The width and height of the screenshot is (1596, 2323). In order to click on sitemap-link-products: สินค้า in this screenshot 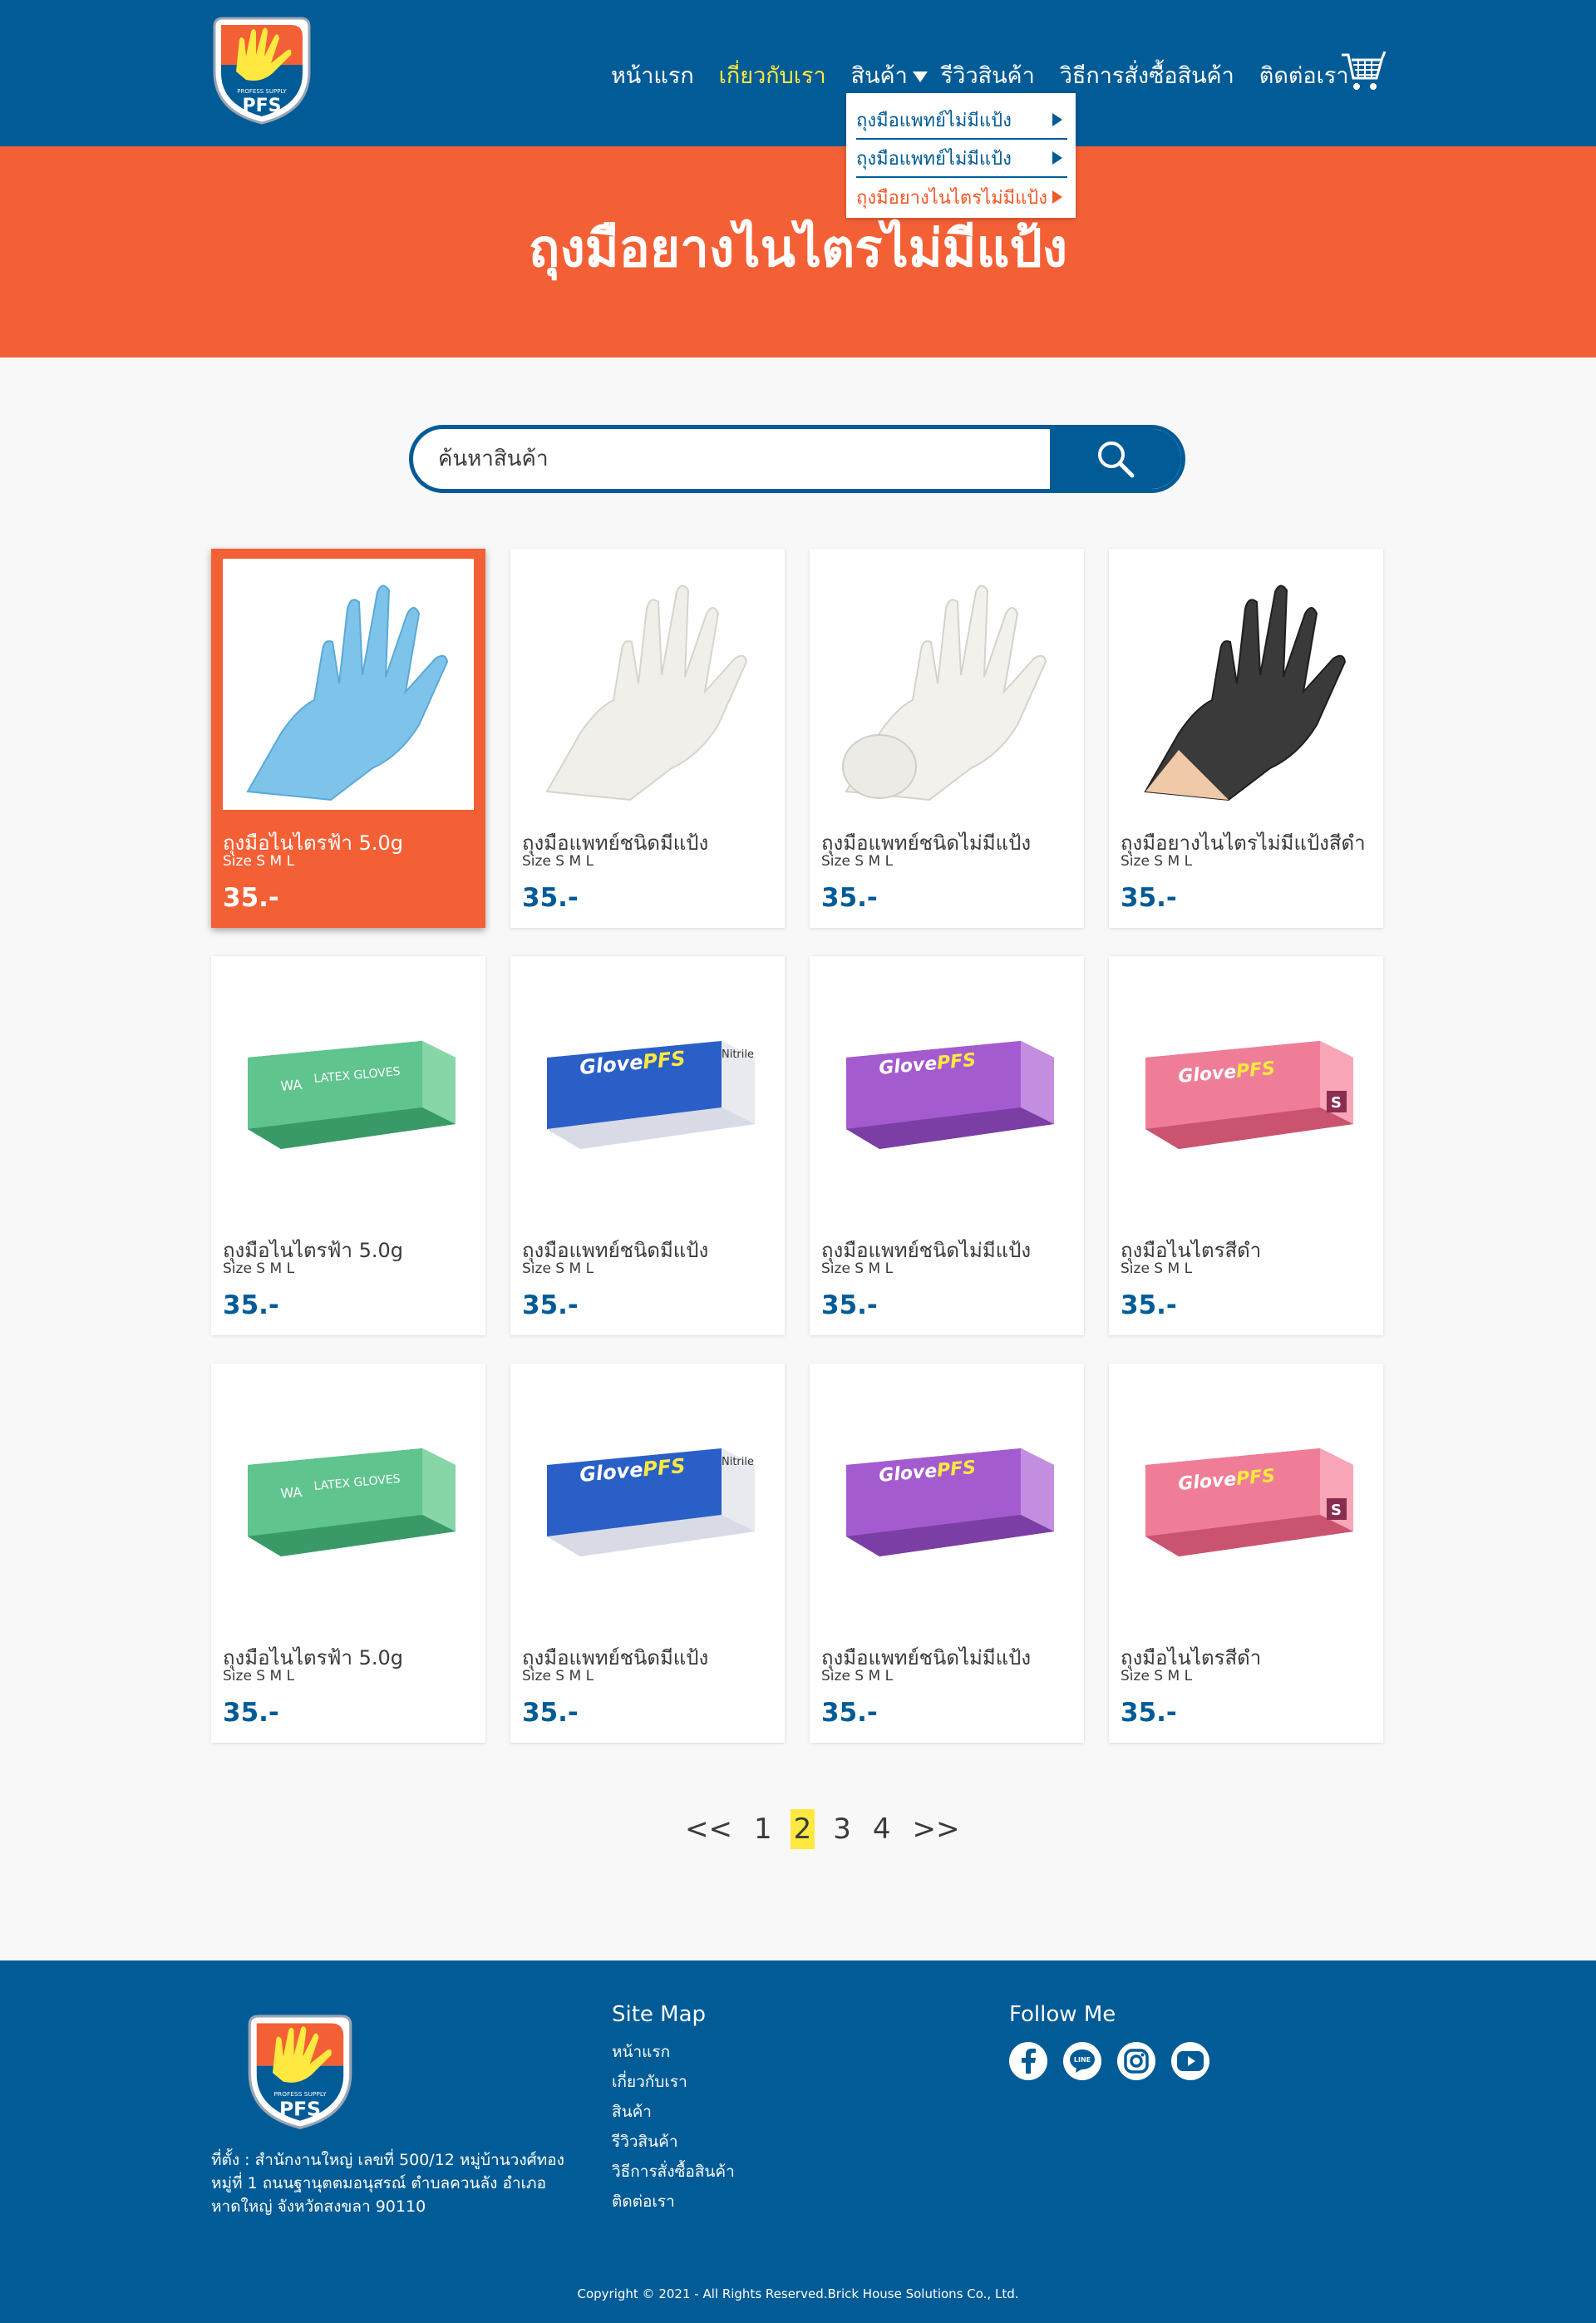, I will do `click(673, 2112)`.